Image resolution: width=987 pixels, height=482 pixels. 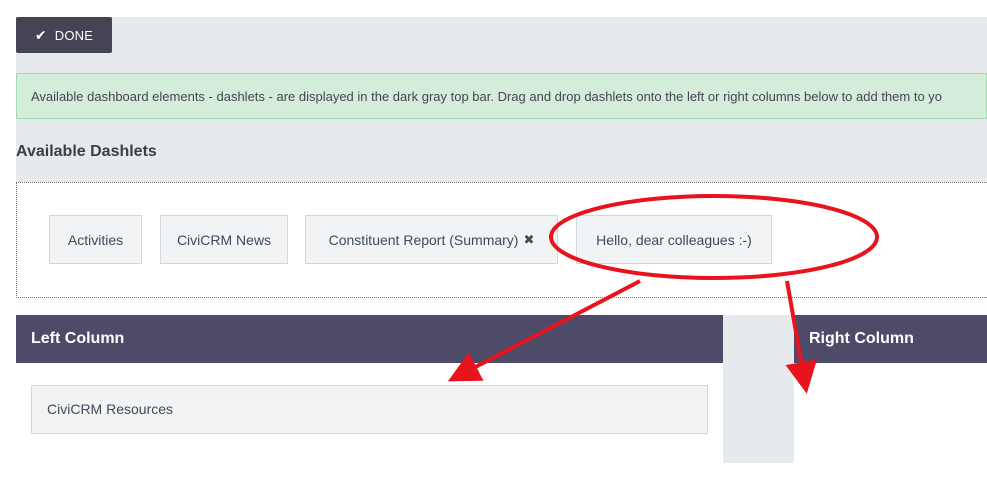 I want to click on dashlet-hello-colleagues: Hello, dear colleagues :-), so click(x=674, y=239).